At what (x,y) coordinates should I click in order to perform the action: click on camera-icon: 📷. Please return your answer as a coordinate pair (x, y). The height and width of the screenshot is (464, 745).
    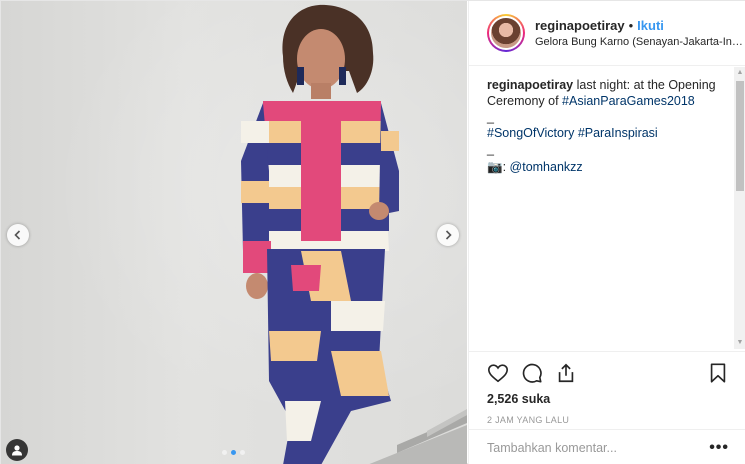
    Looking at the image, I should click on (495, 167).